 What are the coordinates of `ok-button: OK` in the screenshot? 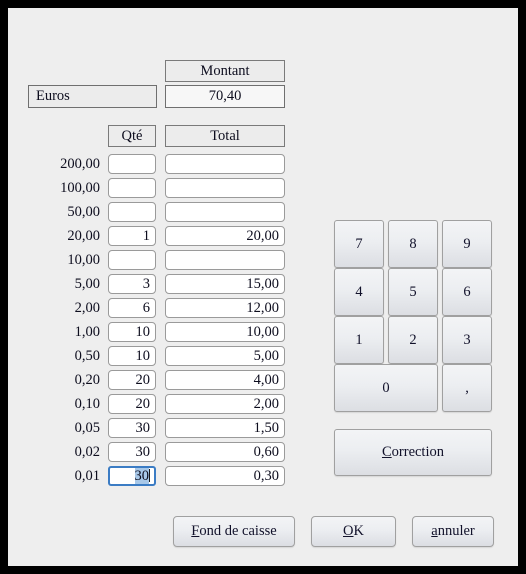 It's located at (353, 531).